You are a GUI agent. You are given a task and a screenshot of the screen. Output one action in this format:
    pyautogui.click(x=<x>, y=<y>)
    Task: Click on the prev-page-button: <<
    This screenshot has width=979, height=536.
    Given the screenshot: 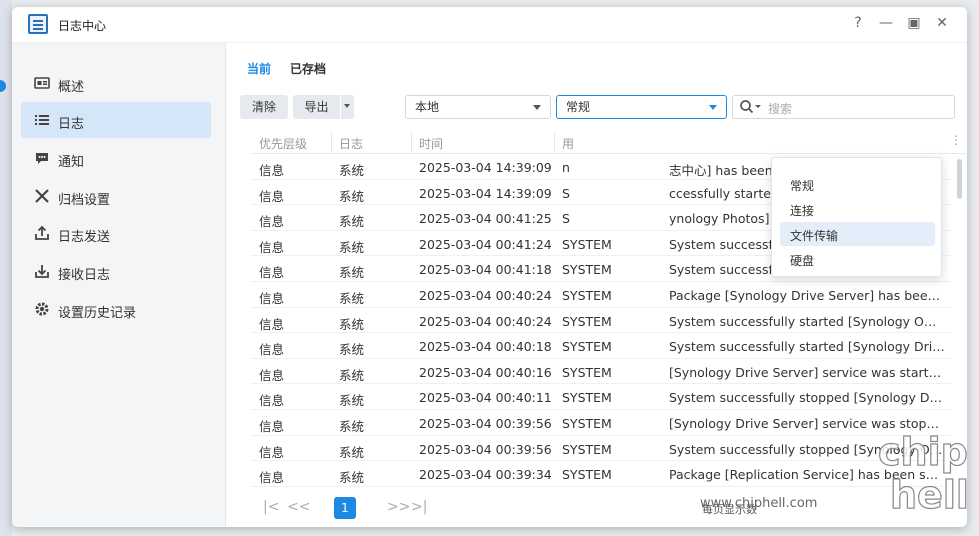 What is the action you would take?
    pyautogui.click(x=298, y=507)
    